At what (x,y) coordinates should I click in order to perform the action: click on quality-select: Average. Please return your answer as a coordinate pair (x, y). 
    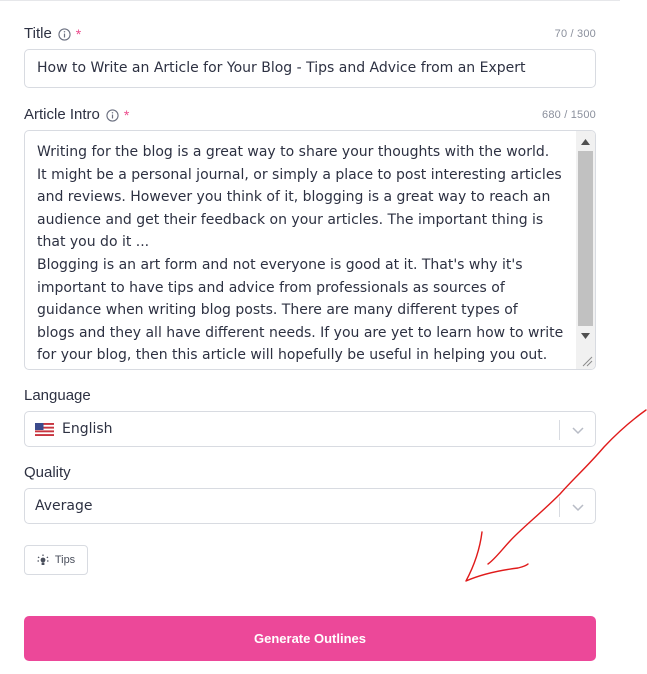
    Looking at the image, I should click on (310, 506).